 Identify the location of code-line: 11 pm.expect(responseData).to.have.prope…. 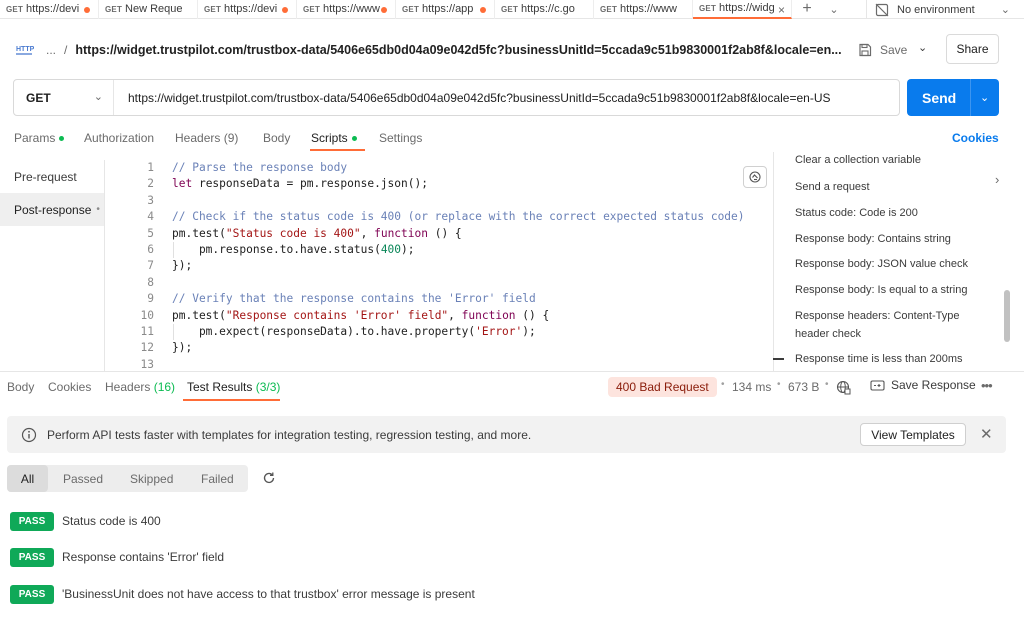
(439, 332).